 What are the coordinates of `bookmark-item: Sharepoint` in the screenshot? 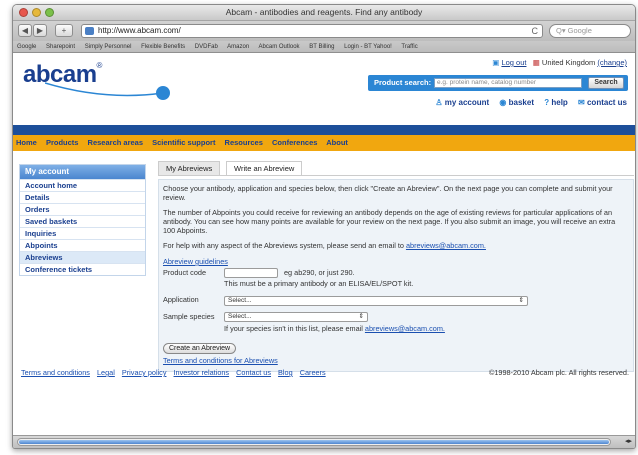 It's located at (60, 47).